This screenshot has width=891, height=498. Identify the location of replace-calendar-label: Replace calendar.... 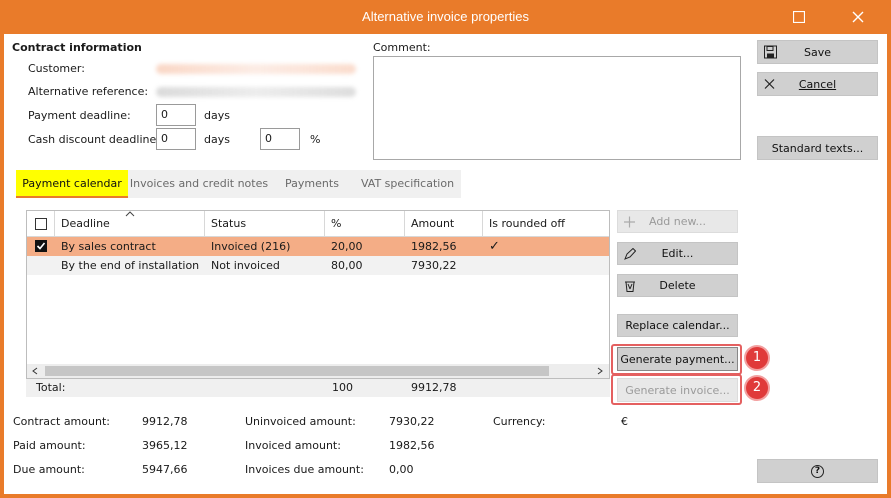
(677, 325).